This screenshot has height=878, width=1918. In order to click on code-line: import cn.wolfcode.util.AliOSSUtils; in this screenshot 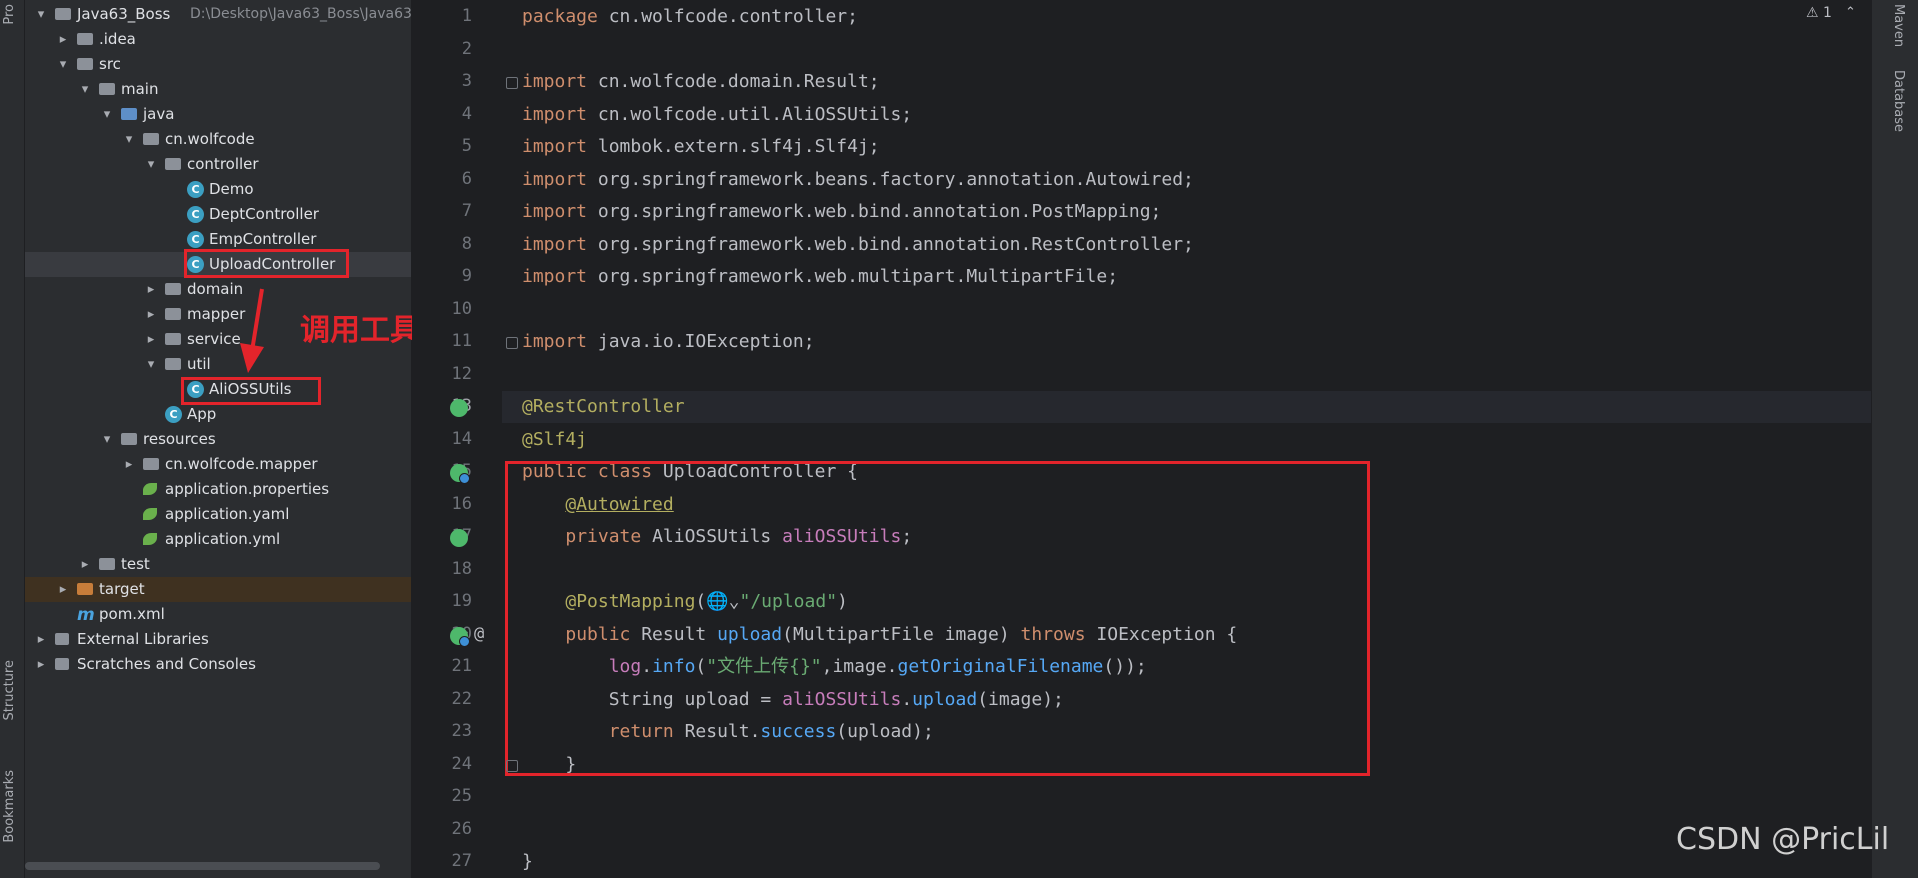, I will do `click(717, 115)`.